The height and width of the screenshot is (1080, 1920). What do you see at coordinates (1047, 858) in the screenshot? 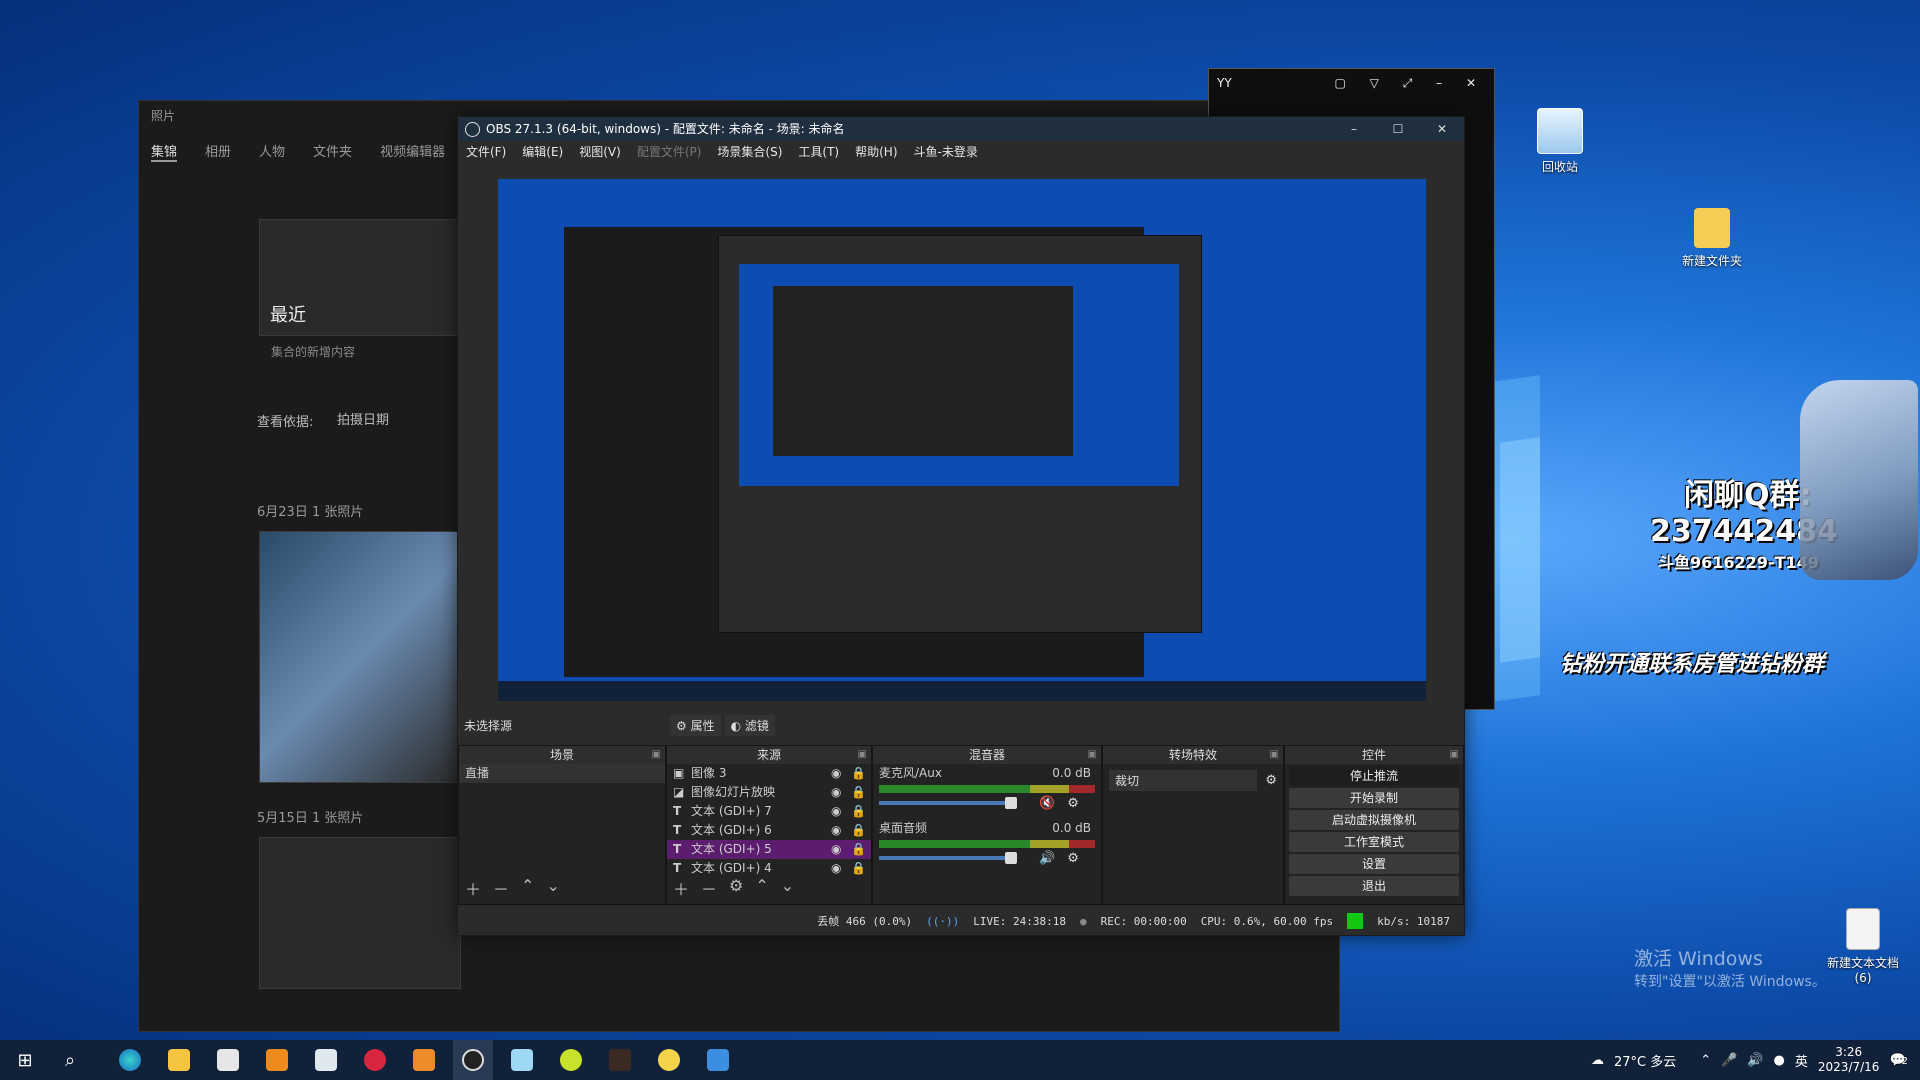
I see `speaker-icon: 🔊` at bounding box center [1047, 858].